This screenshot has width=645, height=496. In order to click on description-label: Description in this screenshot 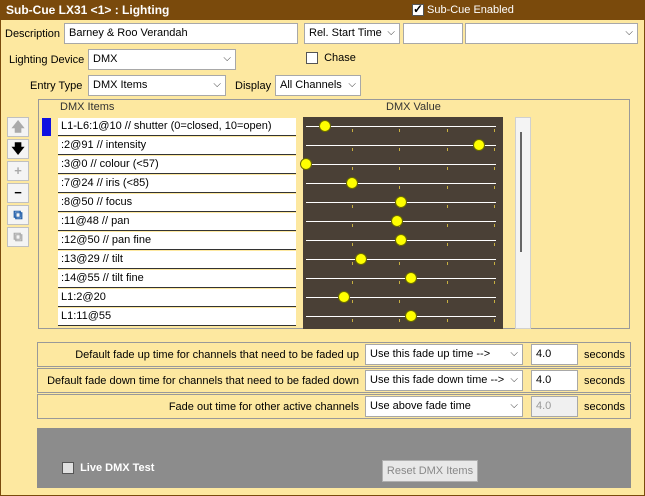, I will do `click(33, 34)`.